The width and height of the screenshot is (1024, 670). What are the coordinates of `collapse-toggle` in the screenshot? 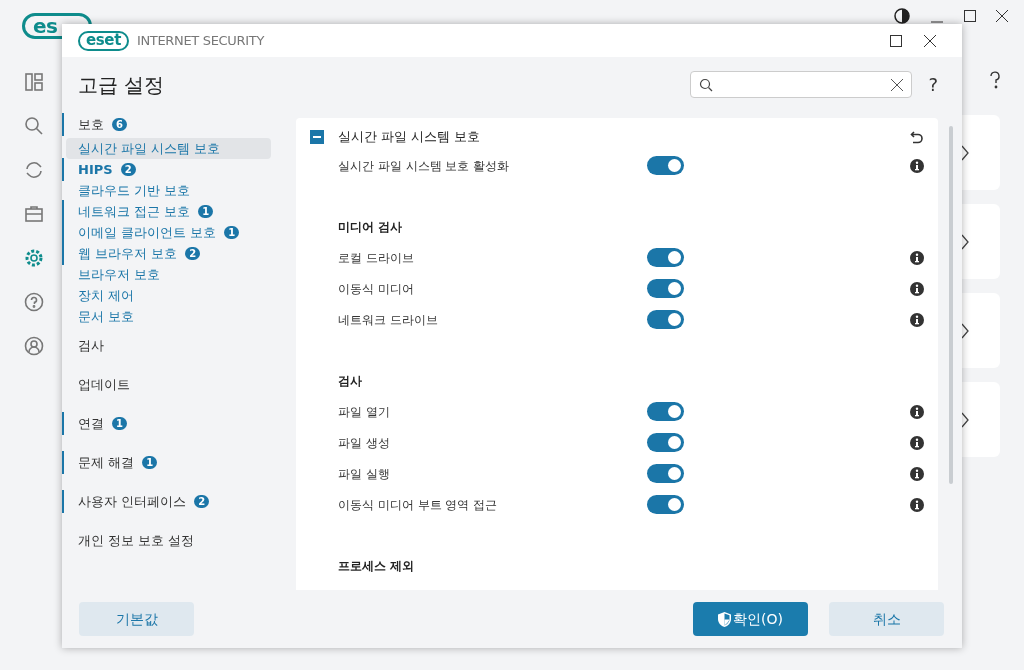 It's located at (317, 137).